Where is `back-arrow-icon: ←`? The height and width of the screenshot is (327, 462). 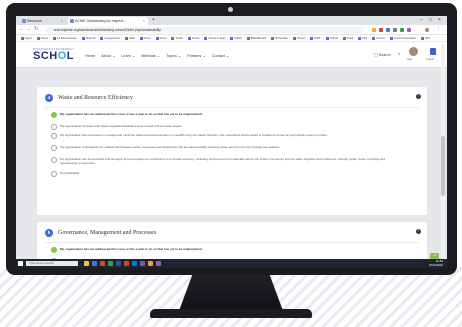 back-arrow-icon: ← is located at coordinates (21, 29).